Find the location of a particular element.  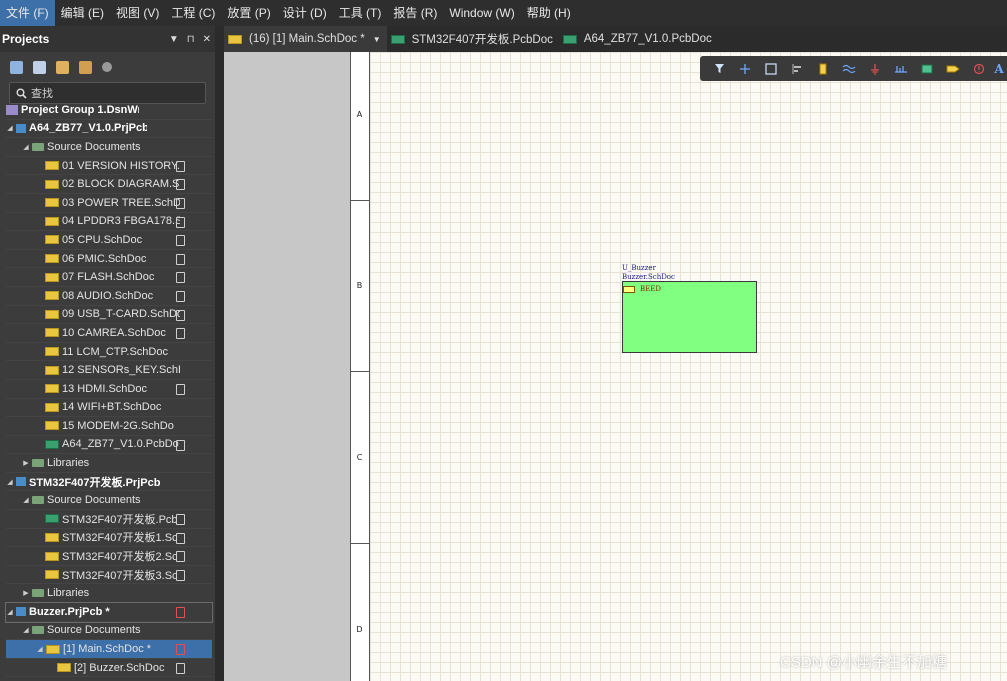

close-icon: ✕ is located at coordinates (207, 39).